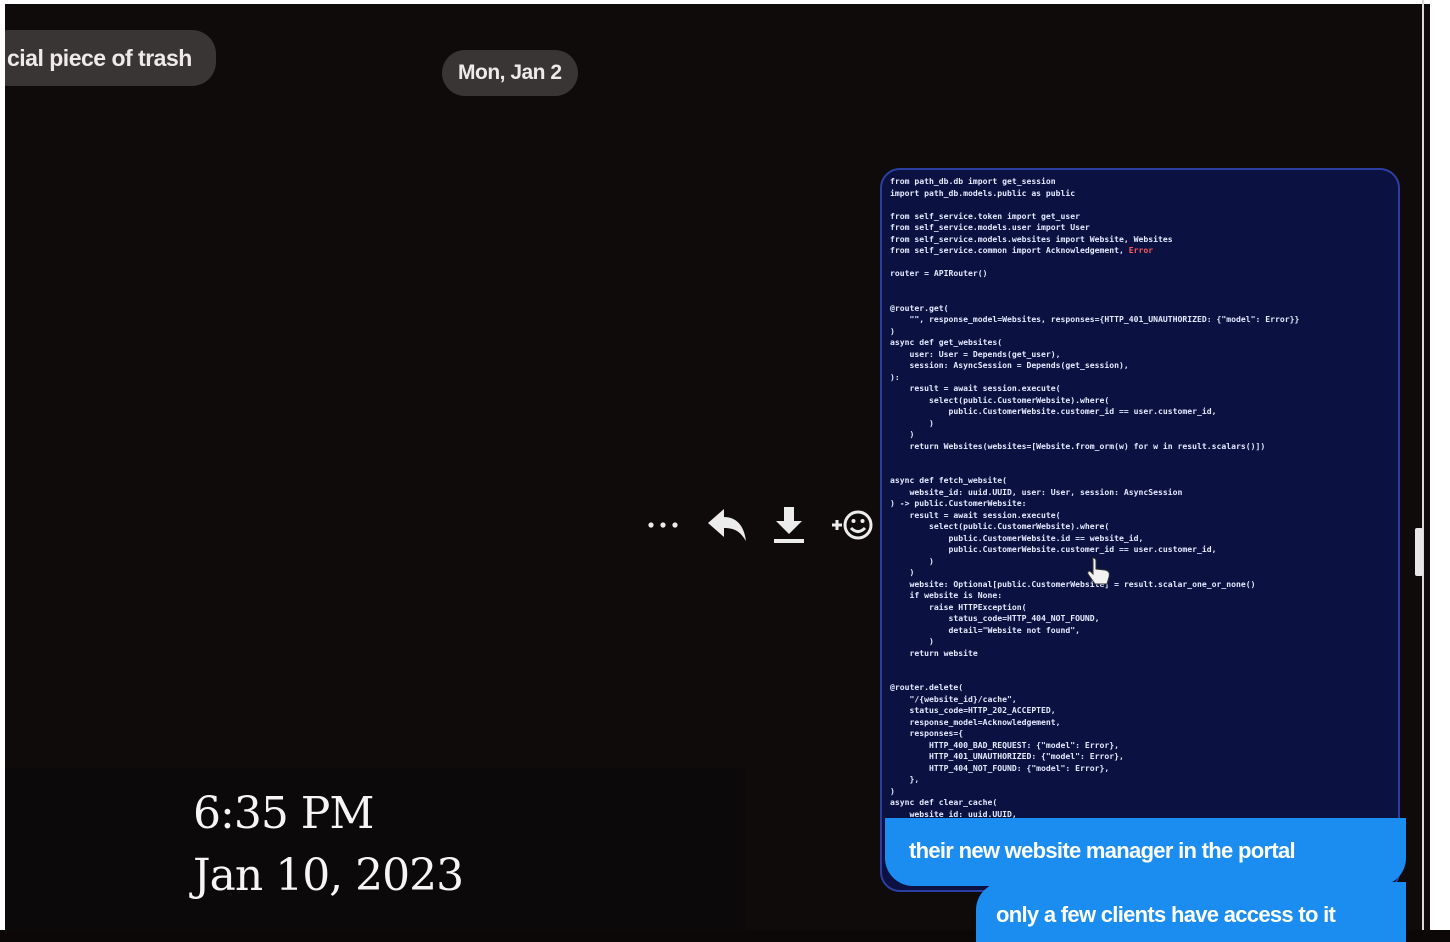 This screenshot has width=1450, height=942. I want to click on code-line: from self_service.token import get_user, so click(985, 215).